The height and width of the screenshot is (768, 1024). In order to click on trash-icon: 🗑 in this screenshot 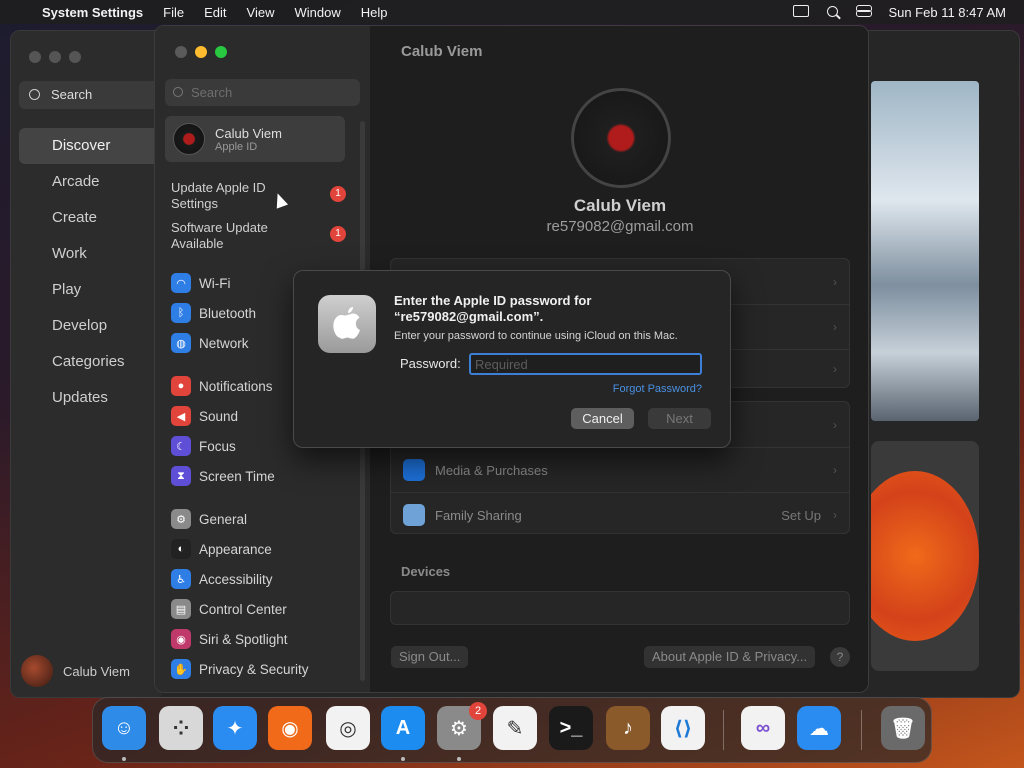, I will do `click(903, 728)`.